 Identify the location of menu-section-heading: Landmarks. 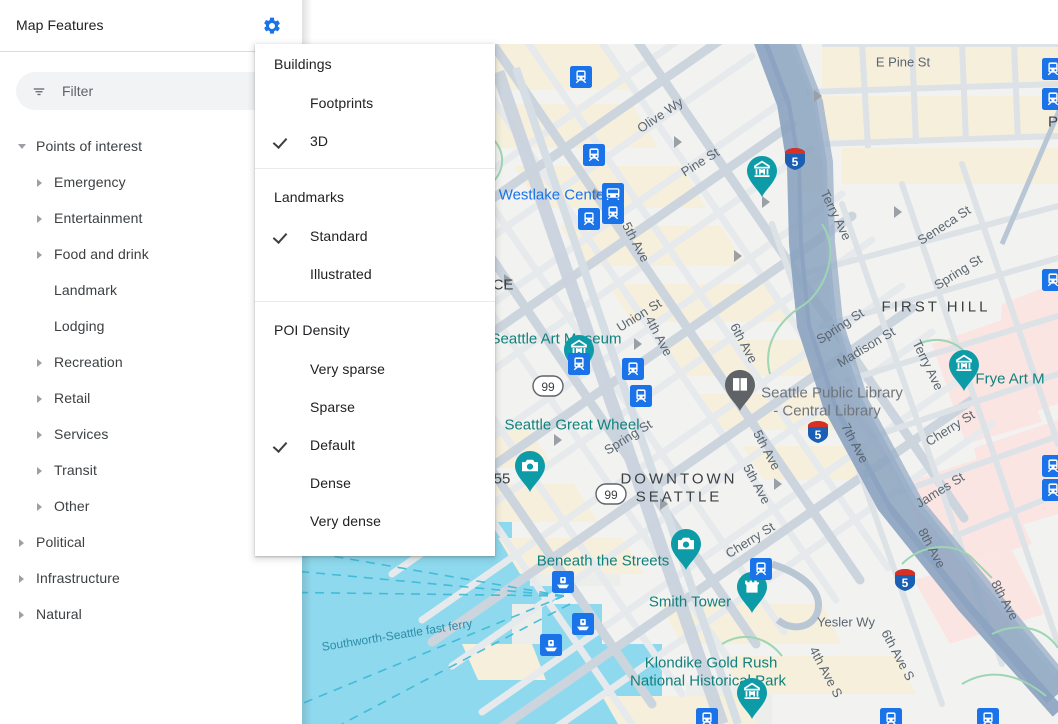
(309, 197).